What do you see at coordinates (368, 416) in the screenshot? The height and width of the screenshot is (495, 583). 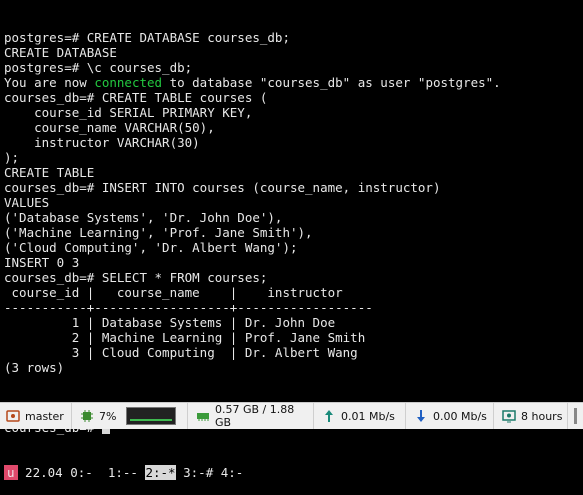 I see `upload-speed: 0.01 Mb/s` at bounding box center [368, 416].